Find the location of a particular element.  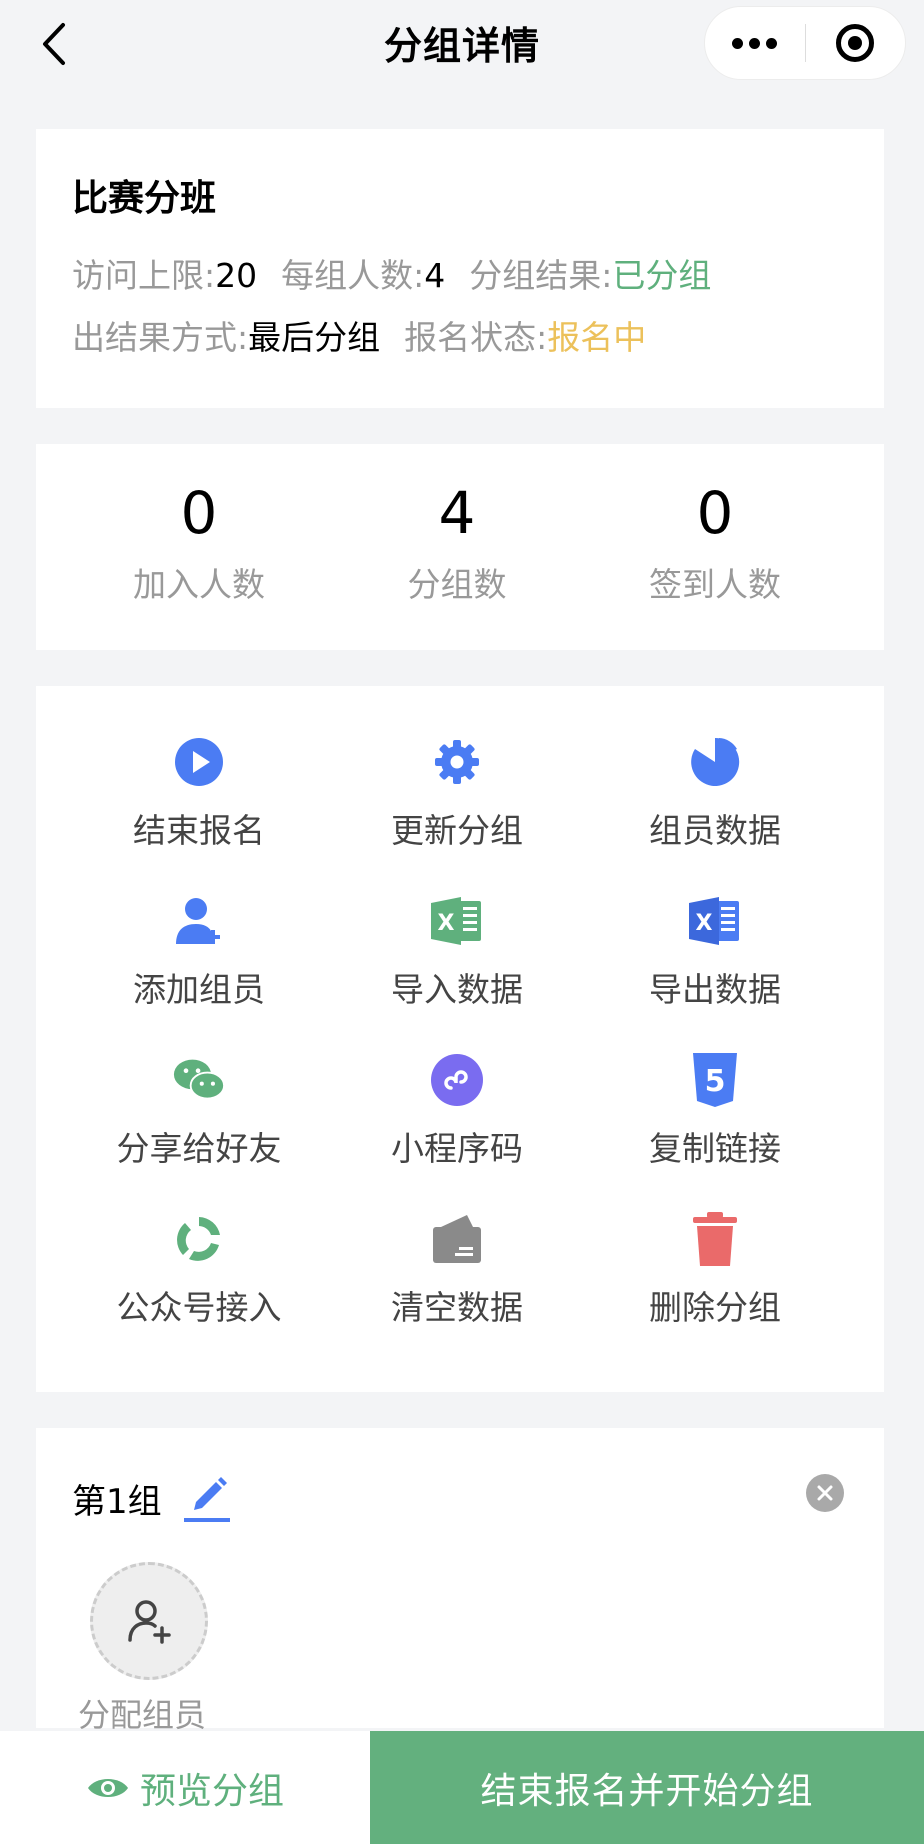

close-mini-program-button is located at coordinates (856, 43).